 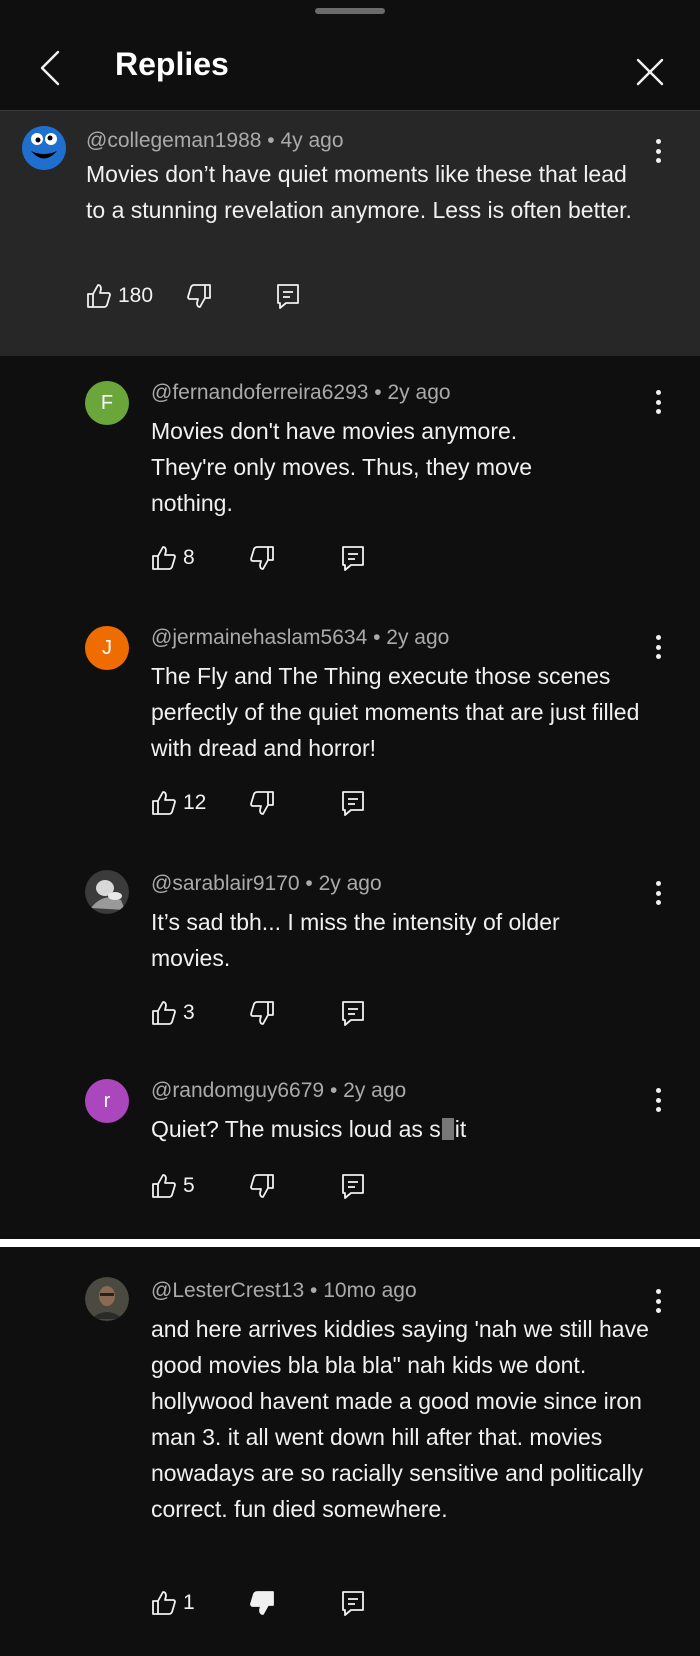 I want to click on cookie-monster-avatar, so click(x=44, y=148).